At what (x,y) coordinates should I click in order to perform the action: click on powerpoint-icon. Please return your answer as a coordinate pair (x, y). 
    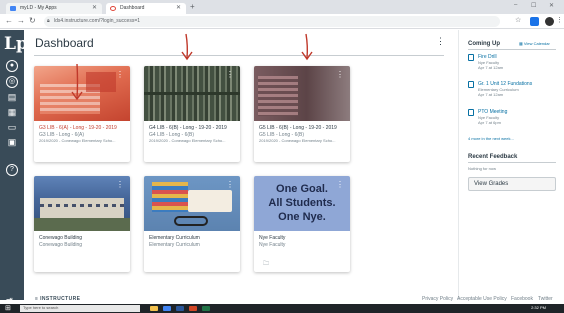
    Looking at the image, I should click on (193, 308).